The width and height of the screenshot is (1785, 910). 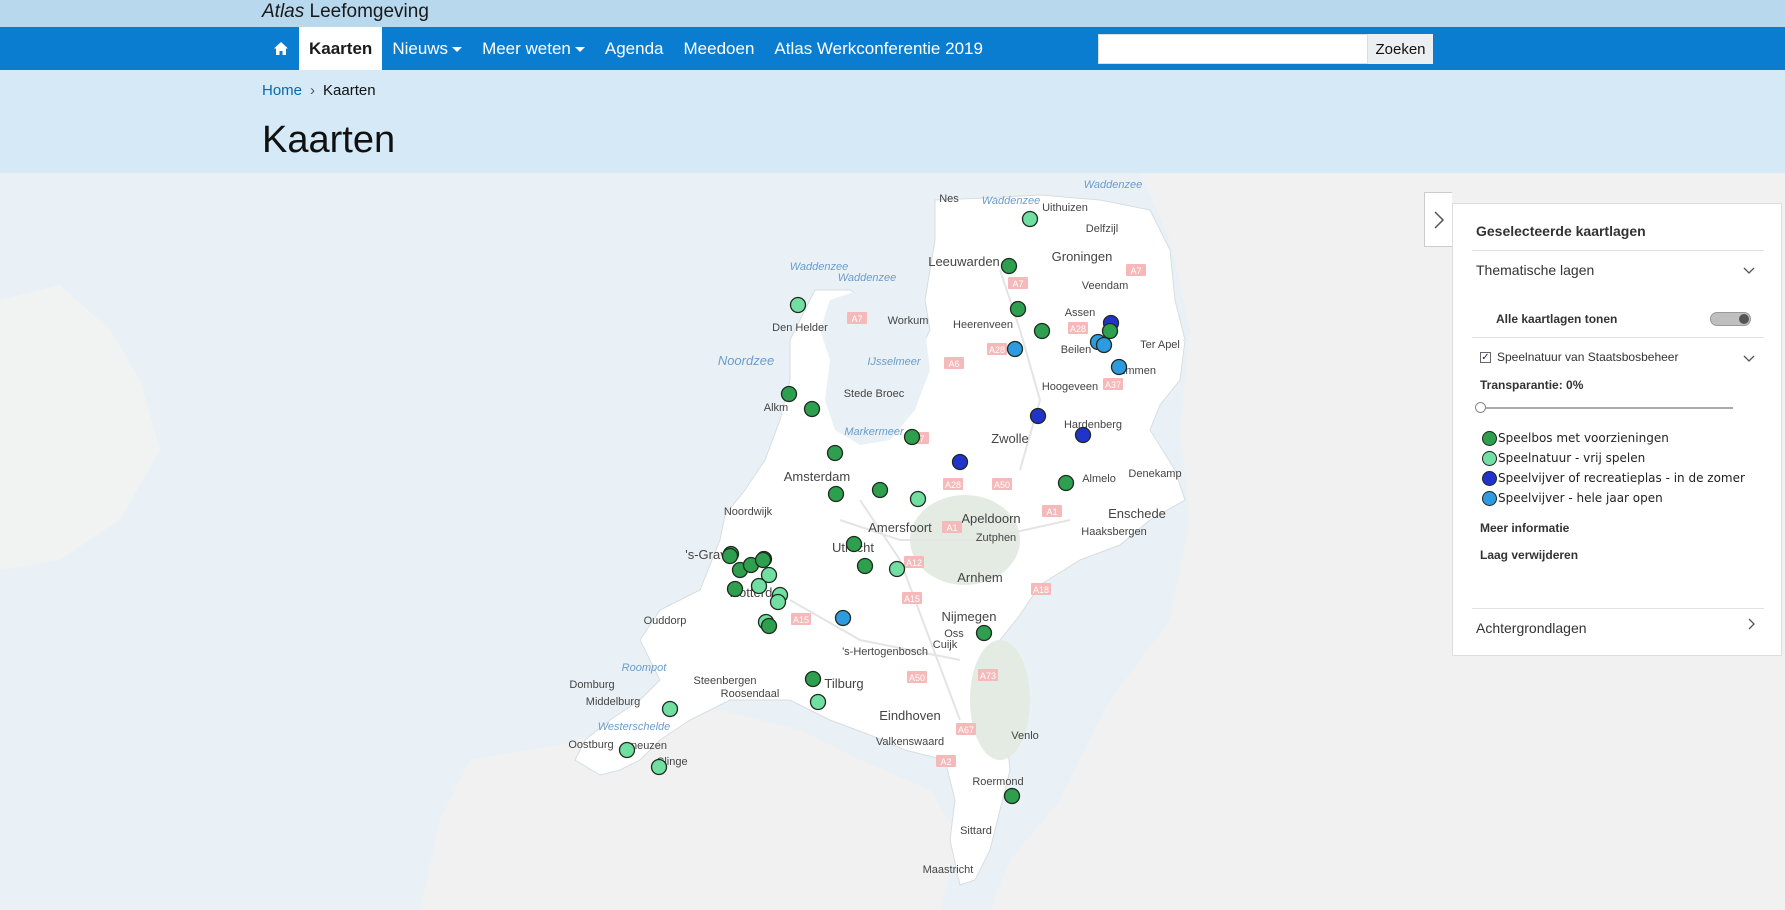 What do you see at coordinates (948, 870) in the screenshot?
I see `place-label: Maastricht` at bounding box center [948, 870].